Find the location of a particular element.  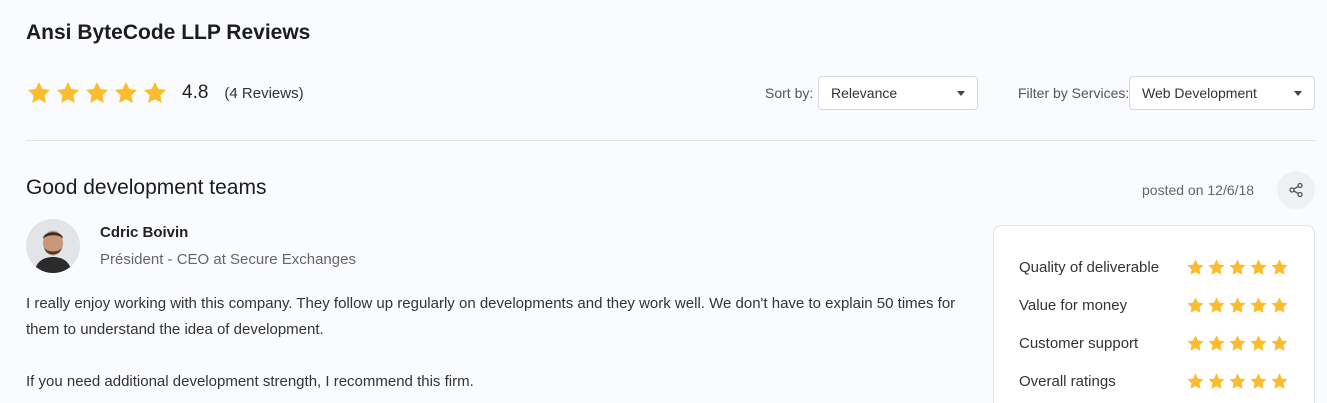

overall-stars is located at coordinates (97, 93).